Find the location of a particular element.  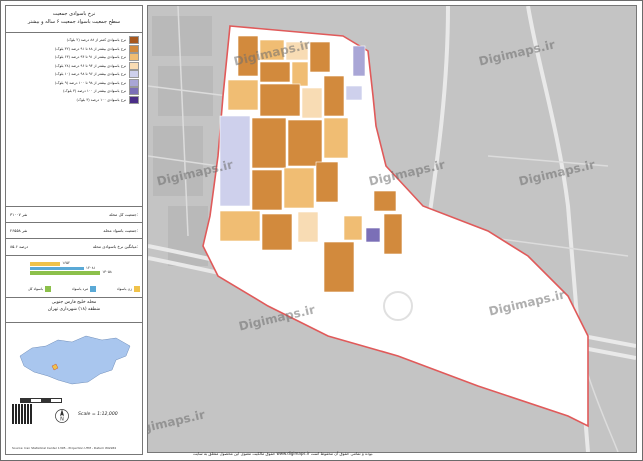

bar-label: ۱۲۰۸۱ is located at coordinates (91, 267).